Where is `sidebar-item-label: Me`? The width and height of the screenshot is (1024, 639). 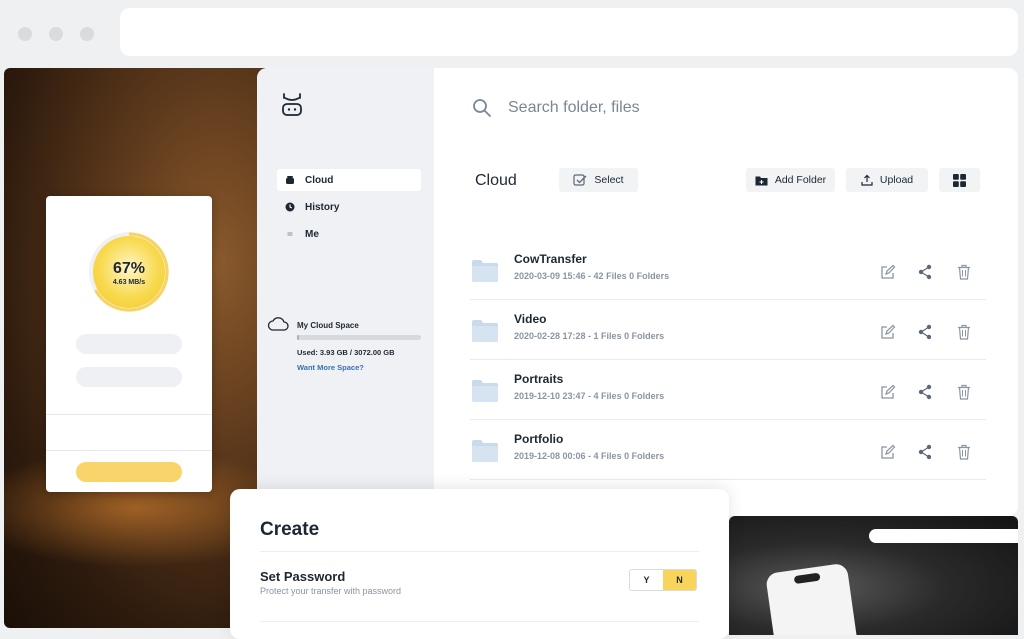 sidebar-item-label: Me is located at coordinates (312, 234).